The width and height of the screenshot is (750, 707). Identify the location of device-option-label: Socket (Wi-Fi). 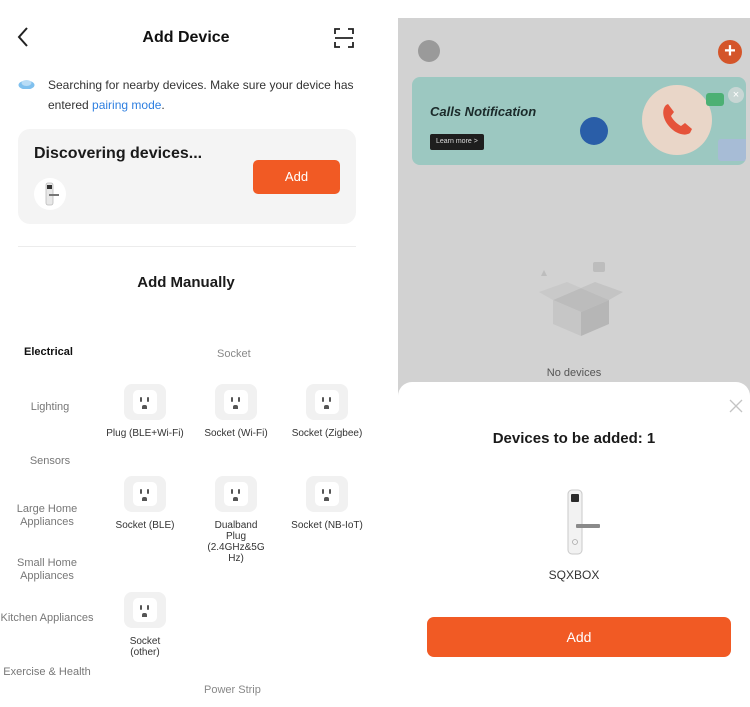
(236, 433).